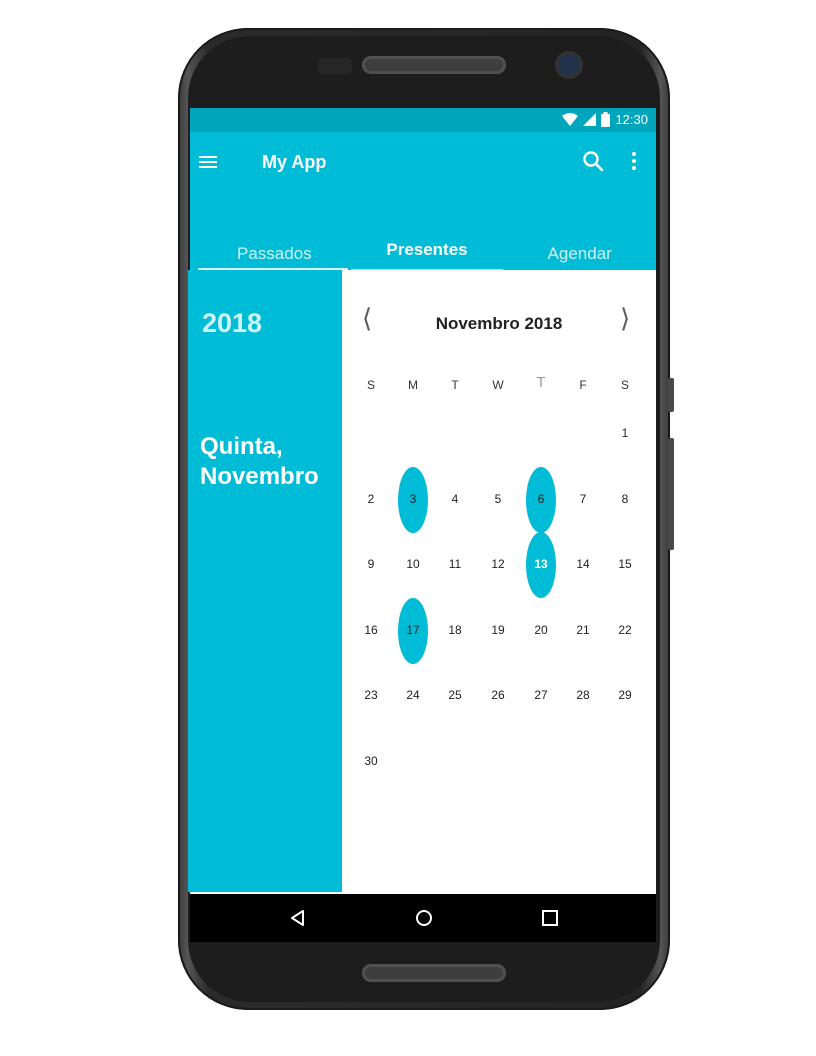 The image size is (816, 1056). I want to click on weekday-label: W, so click(498, 385).